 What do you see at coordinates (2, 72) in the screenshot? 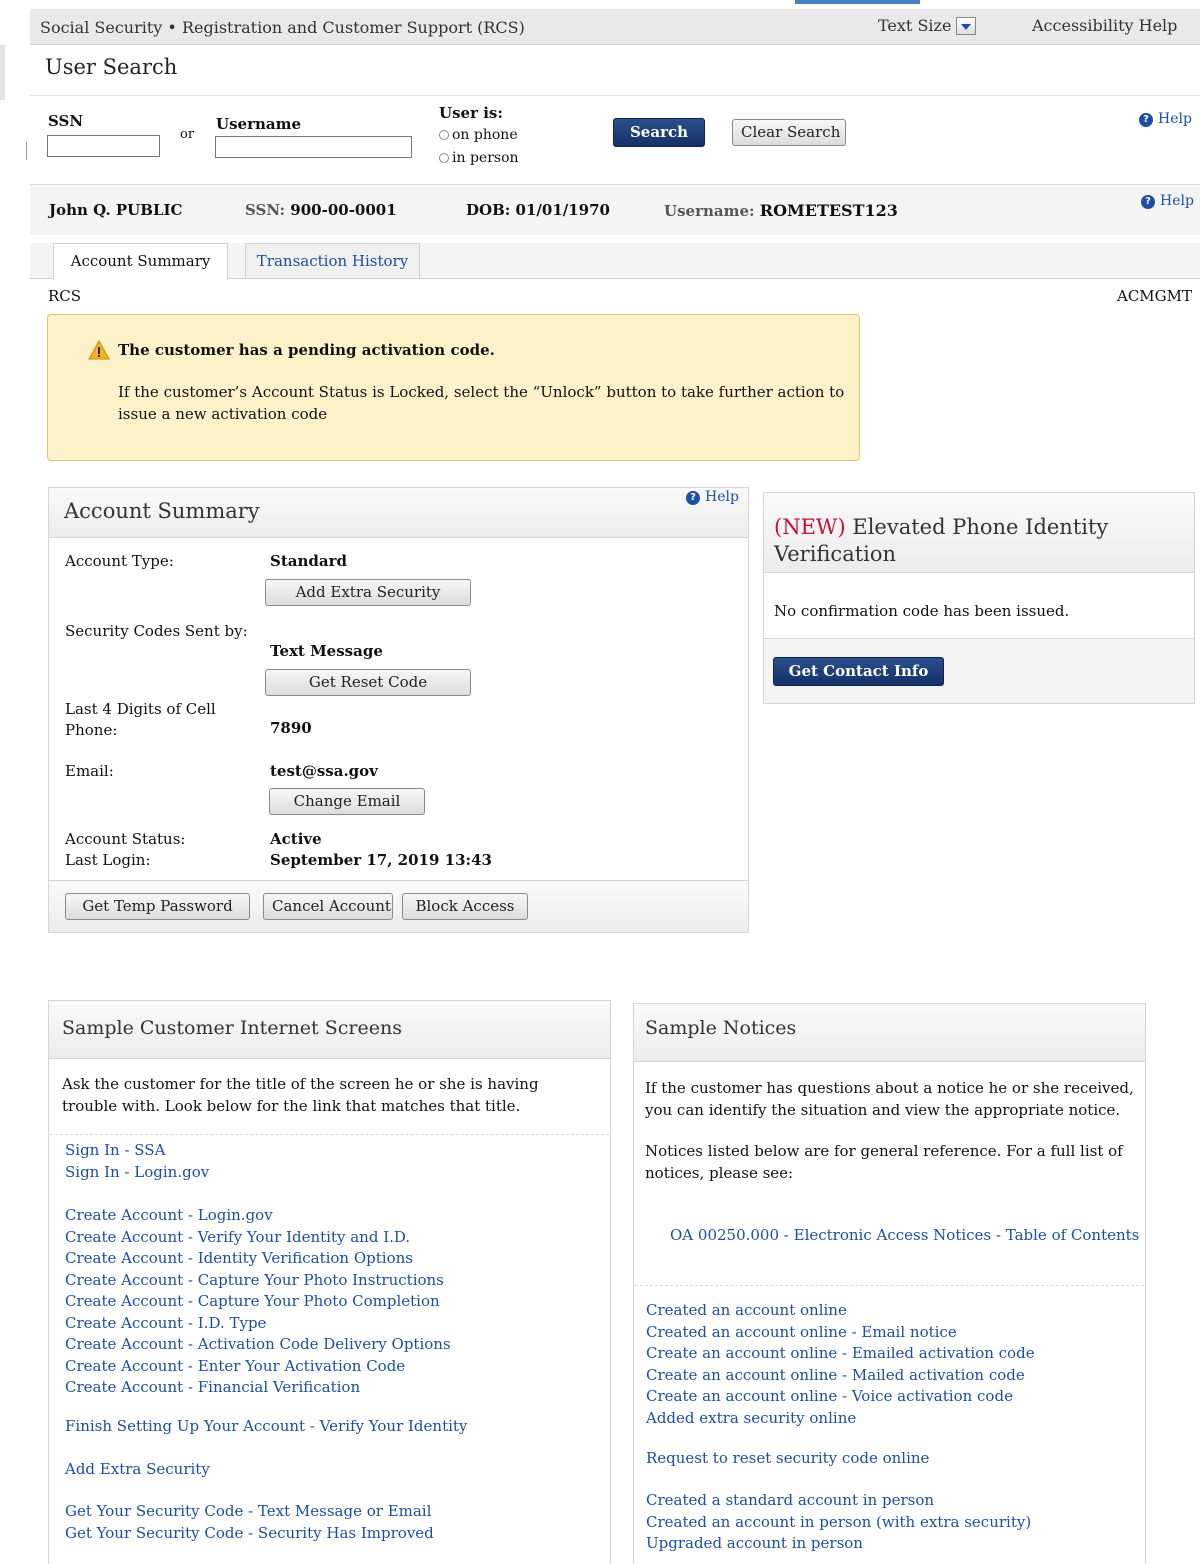
I see `left-gutter-line` at bounding box center [2, 72].